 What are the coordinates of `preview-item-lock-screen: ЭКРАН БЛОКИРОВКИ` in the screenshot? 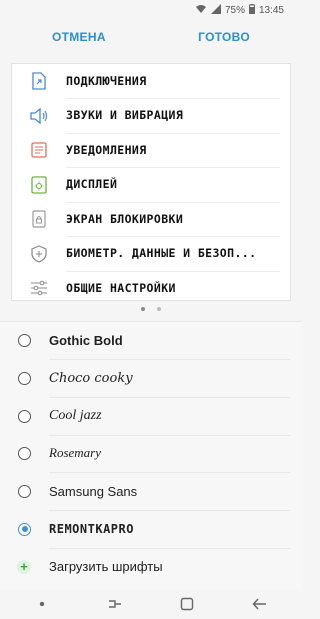 It's located at (151, 219).